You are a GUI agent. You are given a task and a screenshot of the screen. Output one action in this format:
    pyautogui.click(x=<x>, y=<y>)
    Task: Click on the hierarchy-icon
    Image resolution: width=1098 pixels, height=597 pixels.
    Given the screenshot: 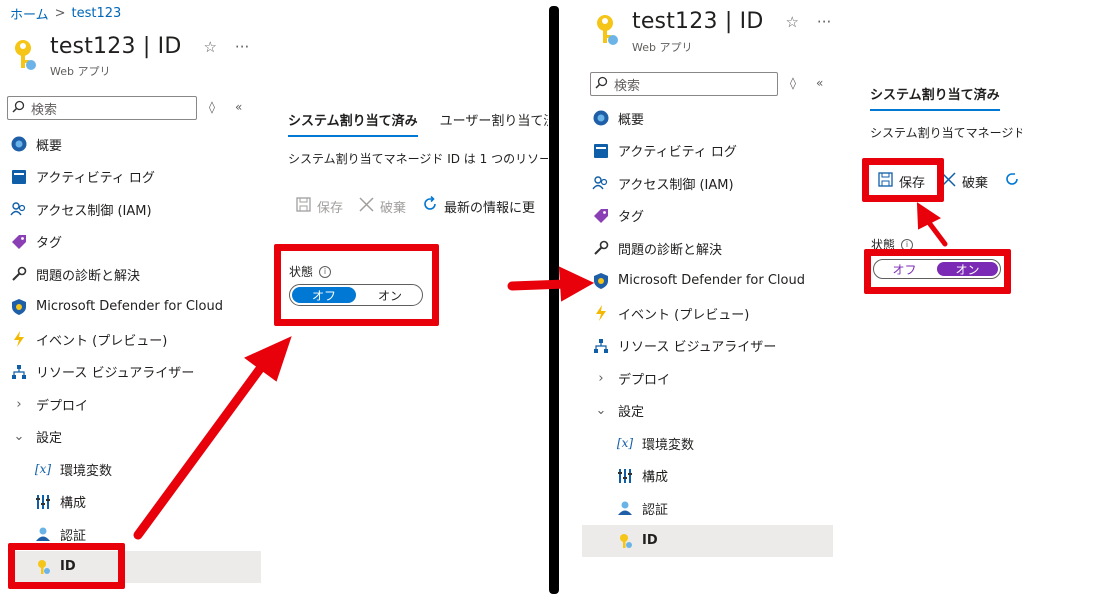 What is the action you would take?
    pyautogui.click(x=19, y=372)
    